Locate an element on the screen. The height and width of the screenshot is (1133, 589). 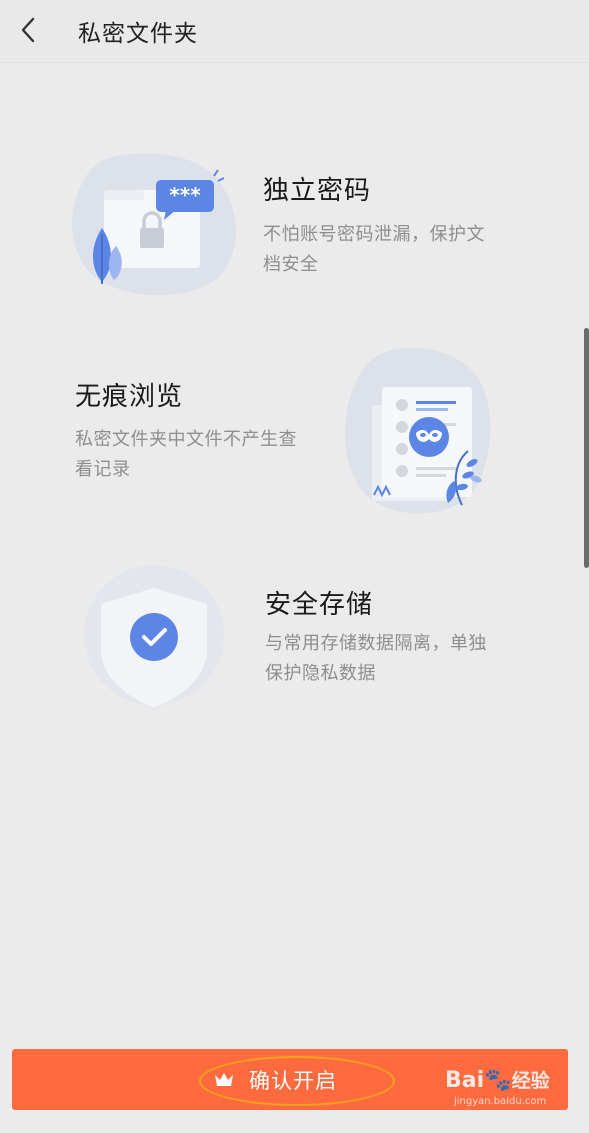
shield-check-illustration is located at coordinates (154, 638).